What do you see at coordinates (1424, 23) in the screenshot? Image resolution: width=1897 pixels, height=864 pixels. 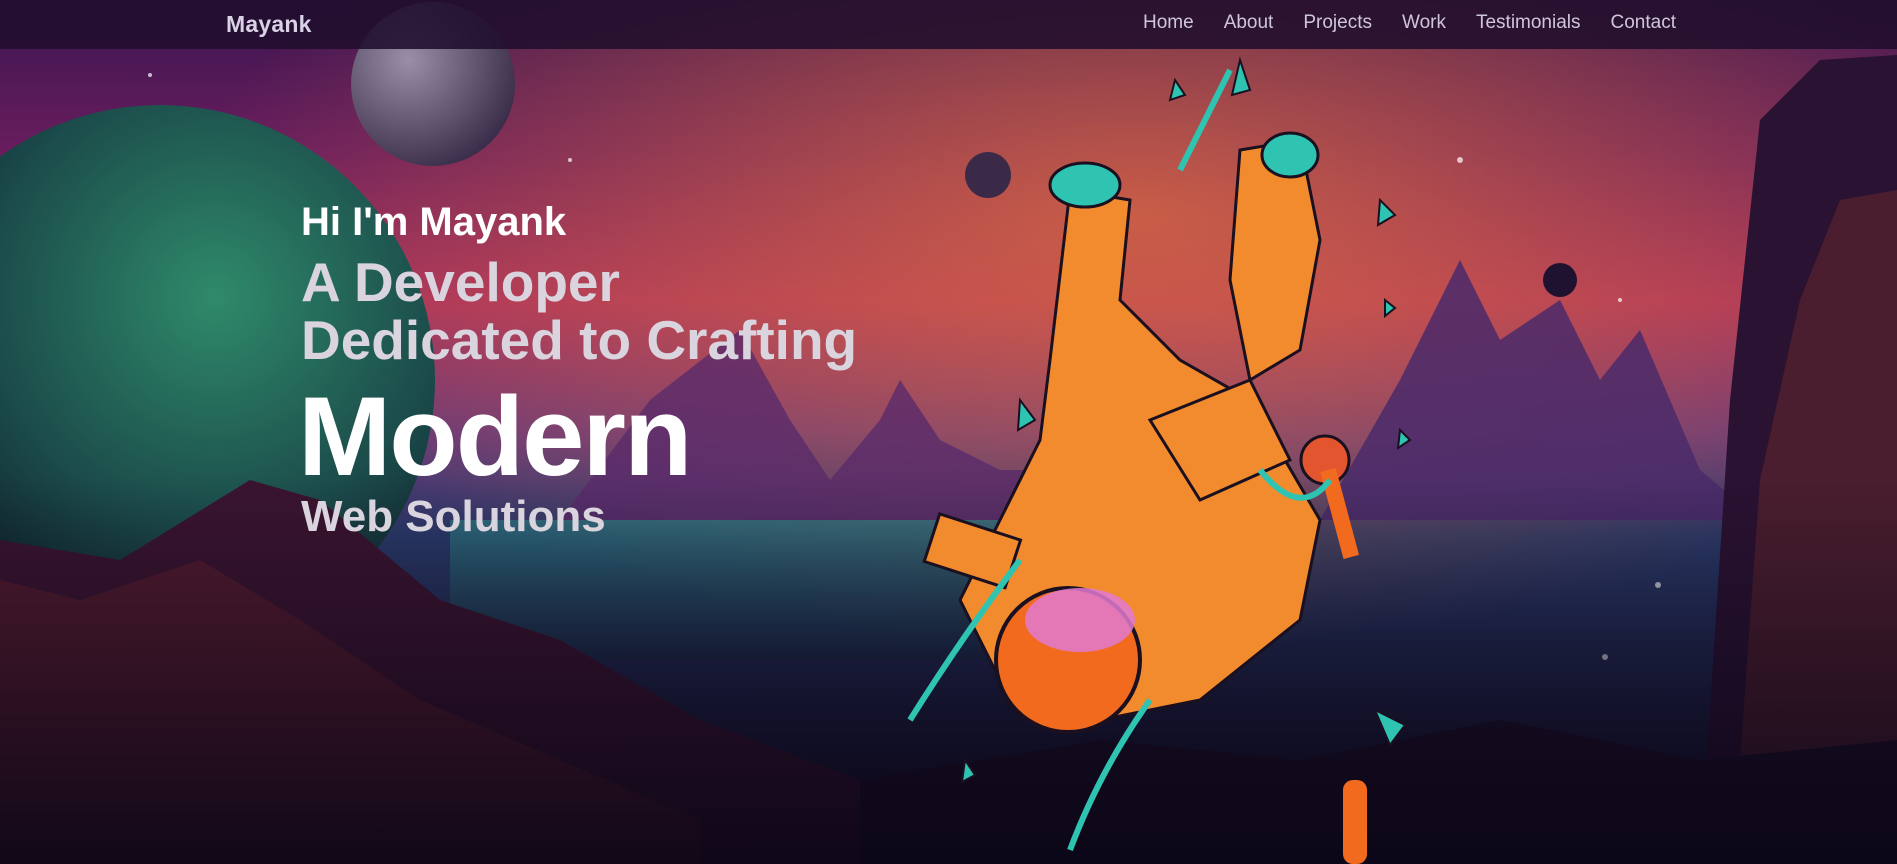 I see `nav-link-work: Work` at bounding box center [1424, 23].